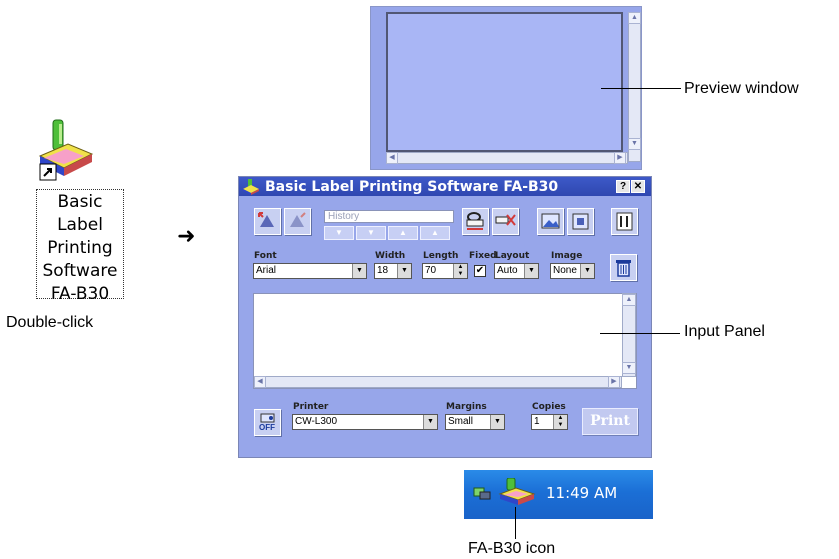  I want to click on preview-window-annotation: Preview window, so click(741, 88).